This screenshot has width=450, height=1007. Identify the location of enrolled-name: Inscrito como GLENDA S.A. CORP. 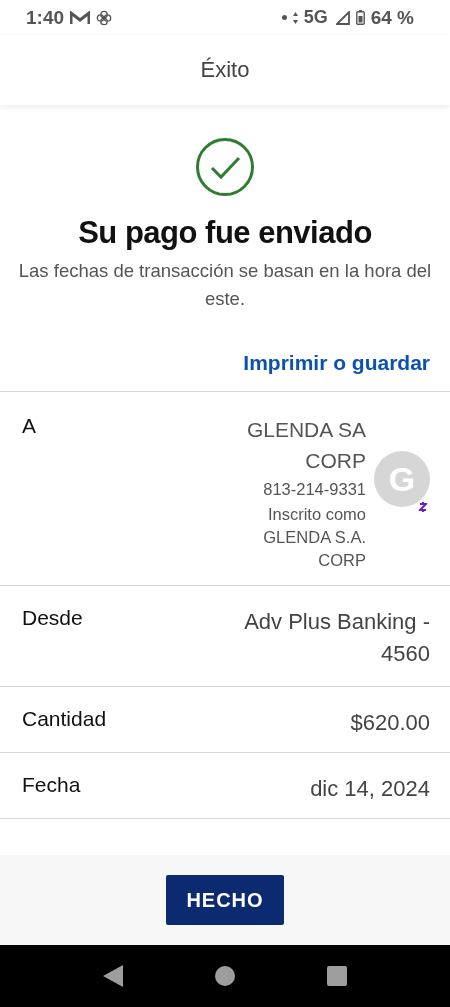
(314, 537).